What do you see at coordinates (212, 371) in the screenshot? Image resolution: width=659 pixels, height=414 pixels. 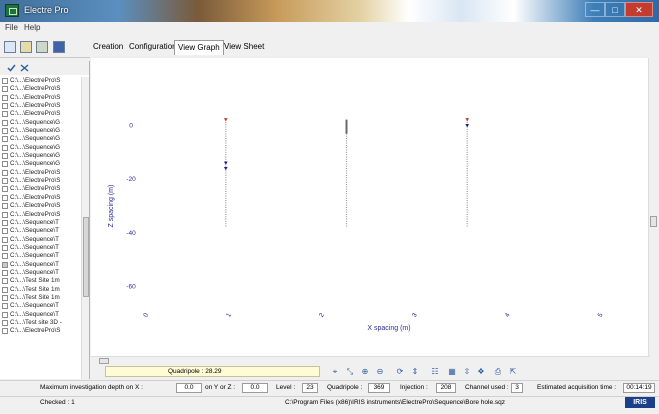 I see `quadripole-field: Quadripole : 28.29` at bounding box center [212, 371].